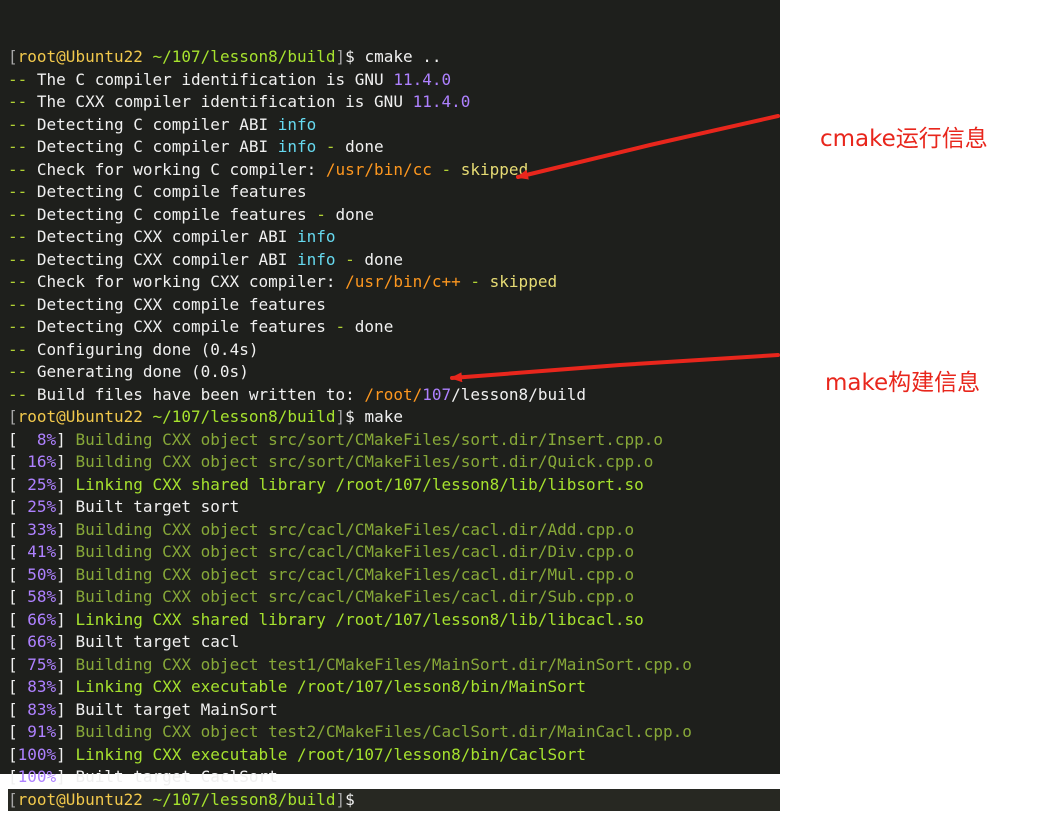  What do you see at coordinates (394, 237) in the screenshot?
I see `terminal-line: -- Detecting CXX compiler ABI info` at bounding box center [394, 237].